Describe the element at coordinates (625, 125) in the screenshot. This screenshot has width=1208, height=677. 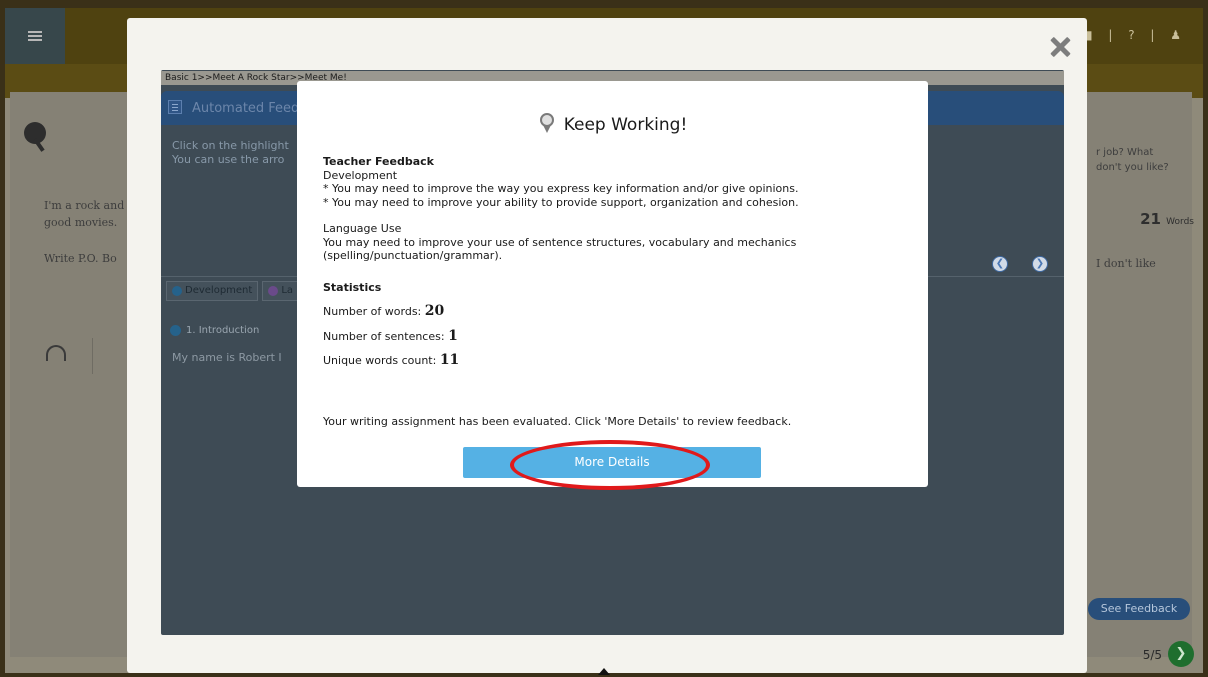
I see `dialog-title-text: Keep Working!` at that location.